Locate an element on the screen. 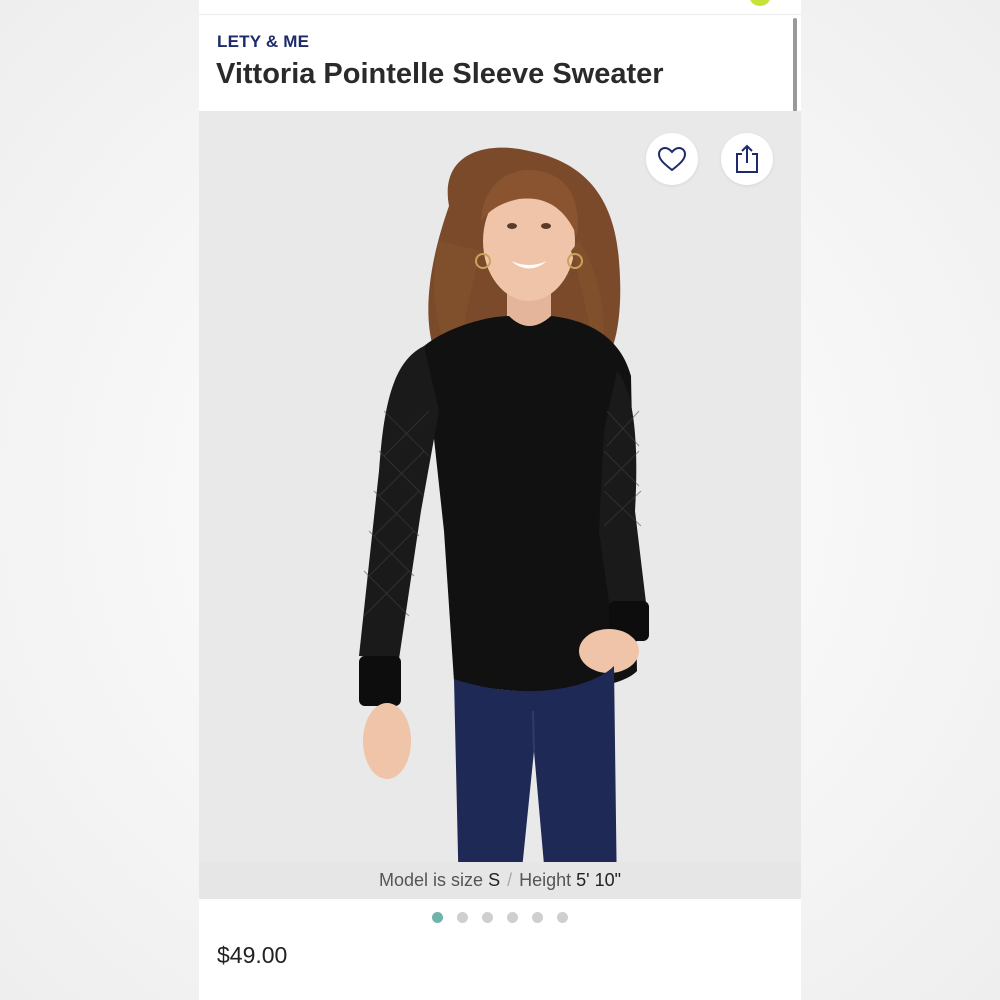 Image resolution: width=1000 pixels, height=1000 pixels. top-bar is located at coordinates (500, 7).